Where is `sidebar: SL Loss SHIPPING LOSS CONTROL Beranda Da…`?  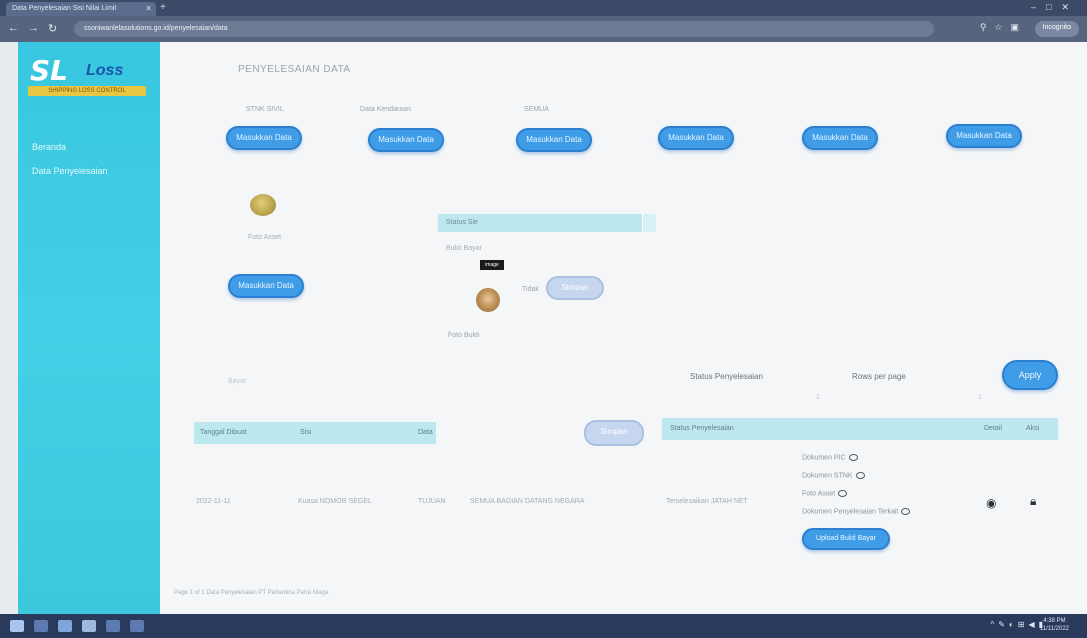
sidebar: SL Loss SHIPPING LOSS CONTROL Beranda Da… is located at coordinates (89, 328).